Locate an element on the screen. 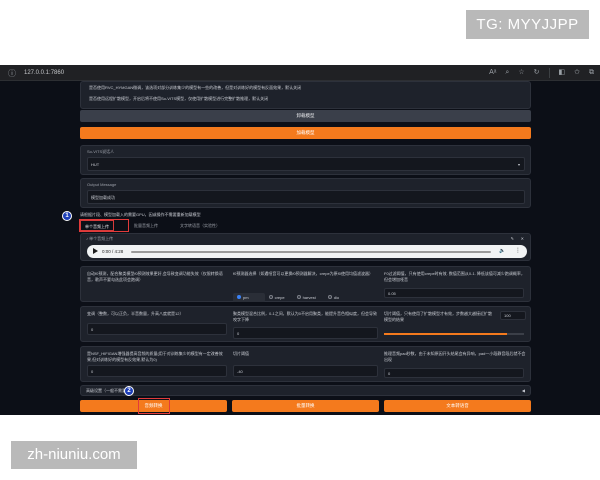  unload-model-button: 卸载模型 is located at coordinates (305, 116).